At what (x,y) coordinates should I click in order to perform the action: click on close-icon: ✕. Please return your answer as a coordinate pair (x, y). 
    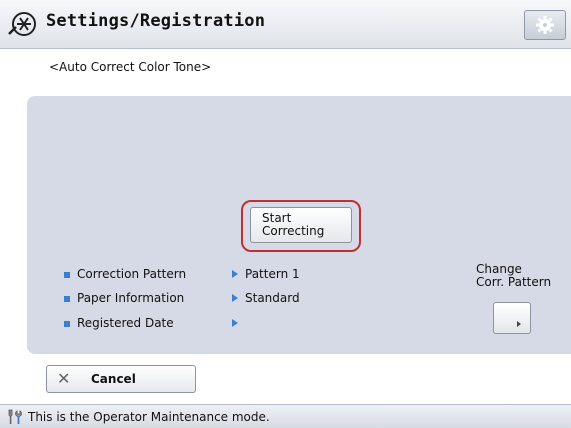
    Looking at the image, I should click on (64, 378).